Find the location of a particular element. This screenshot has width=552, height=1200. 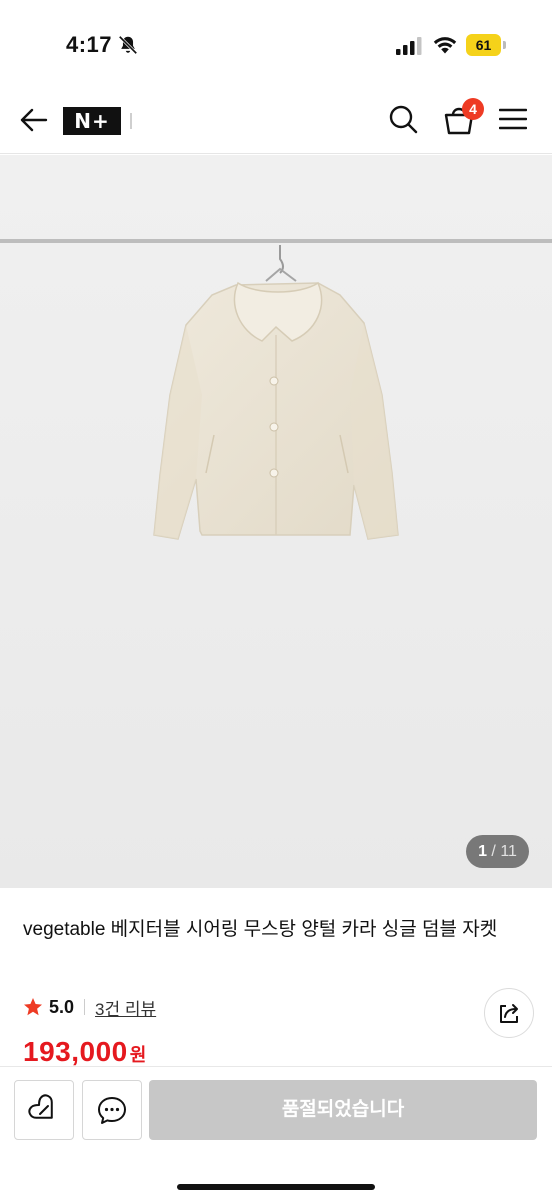

battery-level: 61 is located at coordinates (483, 45).